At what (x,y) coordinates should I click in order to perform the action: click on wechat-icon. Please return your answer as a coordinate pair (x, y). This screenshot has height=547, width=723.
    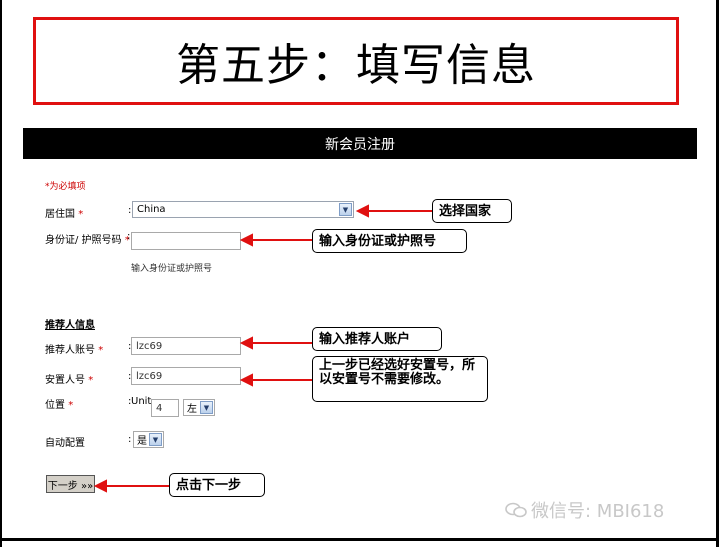
    Looking at the image, I should click on (516, 510).